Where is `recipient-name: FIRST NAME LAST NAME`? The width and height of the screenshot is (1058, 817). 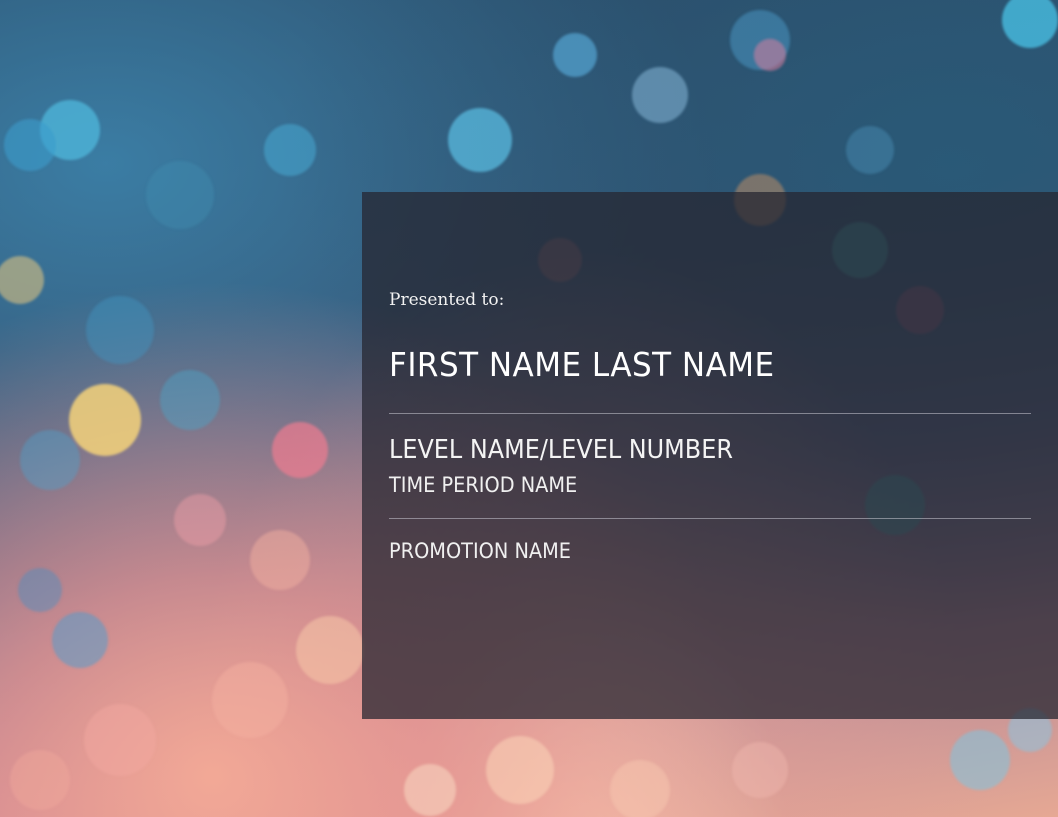 recipient-name: FIRST NAME LAST NAME is located at coordinates (582, 364).